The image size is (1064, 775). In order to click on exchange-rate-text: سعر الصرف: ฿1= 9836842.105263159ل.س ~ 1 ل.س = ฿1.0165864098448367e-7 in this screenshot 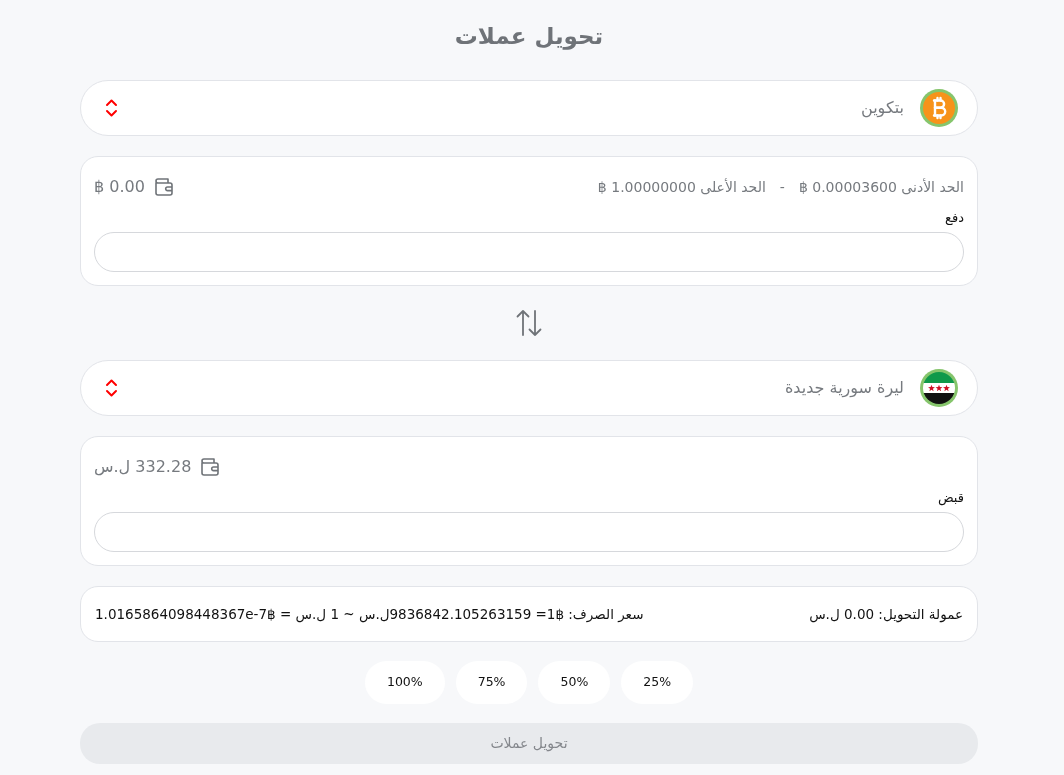, I will do `click(369, 614)`.